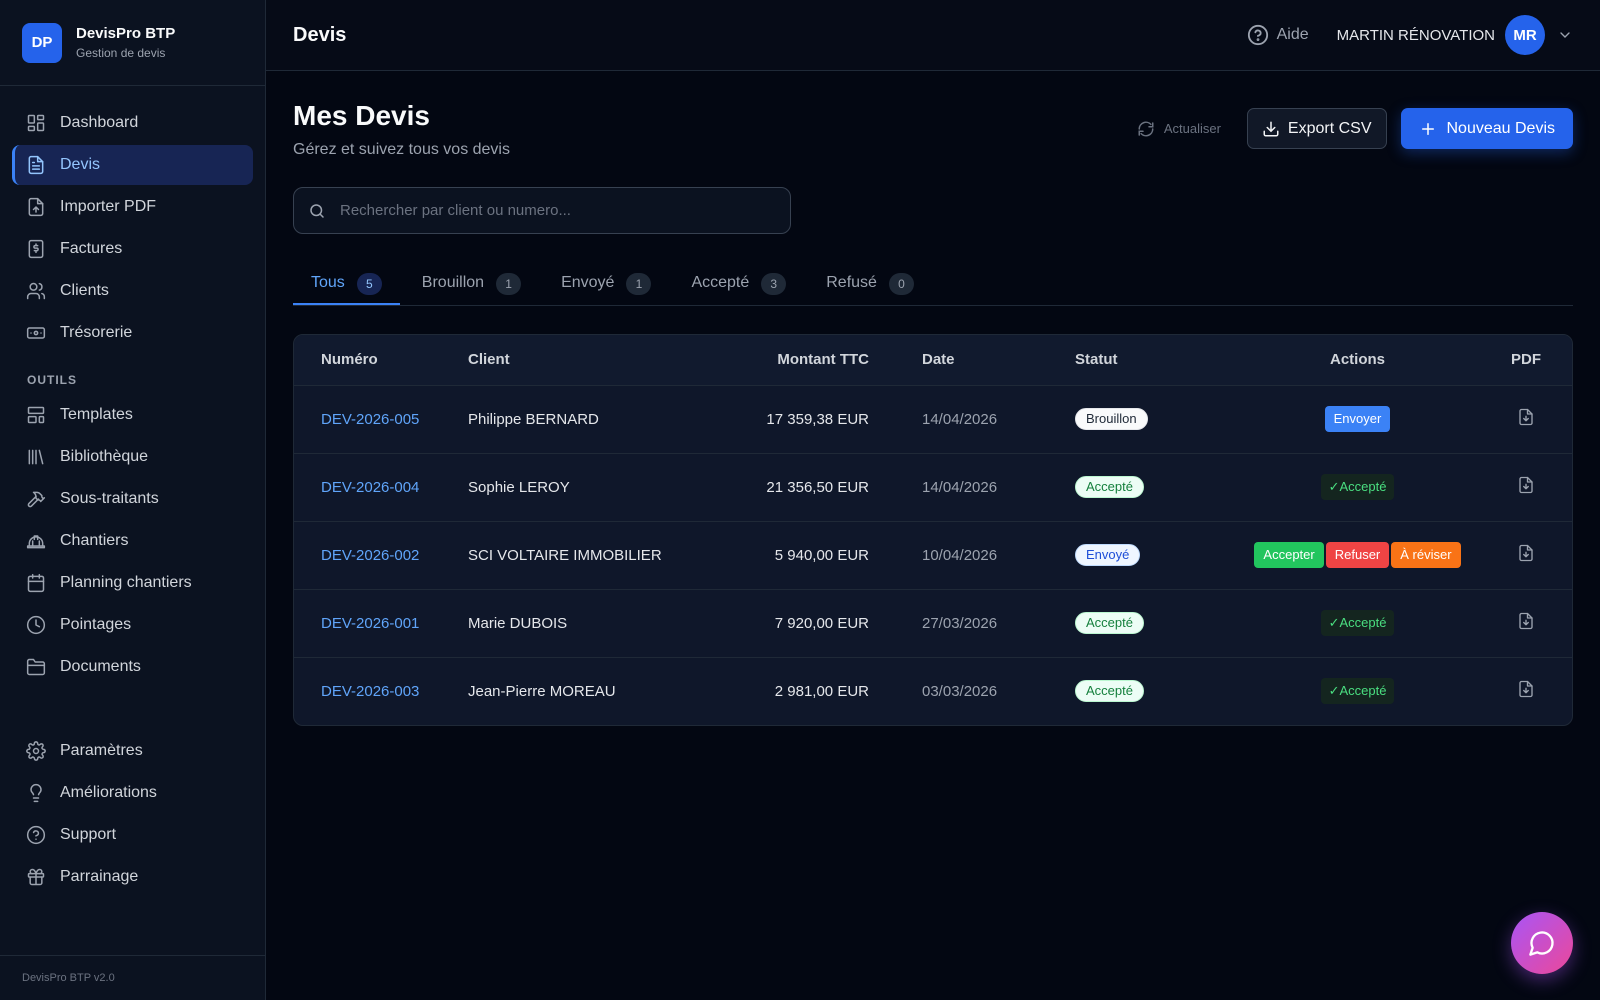  I want to click on sidebar-item-documents: Documents, so click(132, 667).